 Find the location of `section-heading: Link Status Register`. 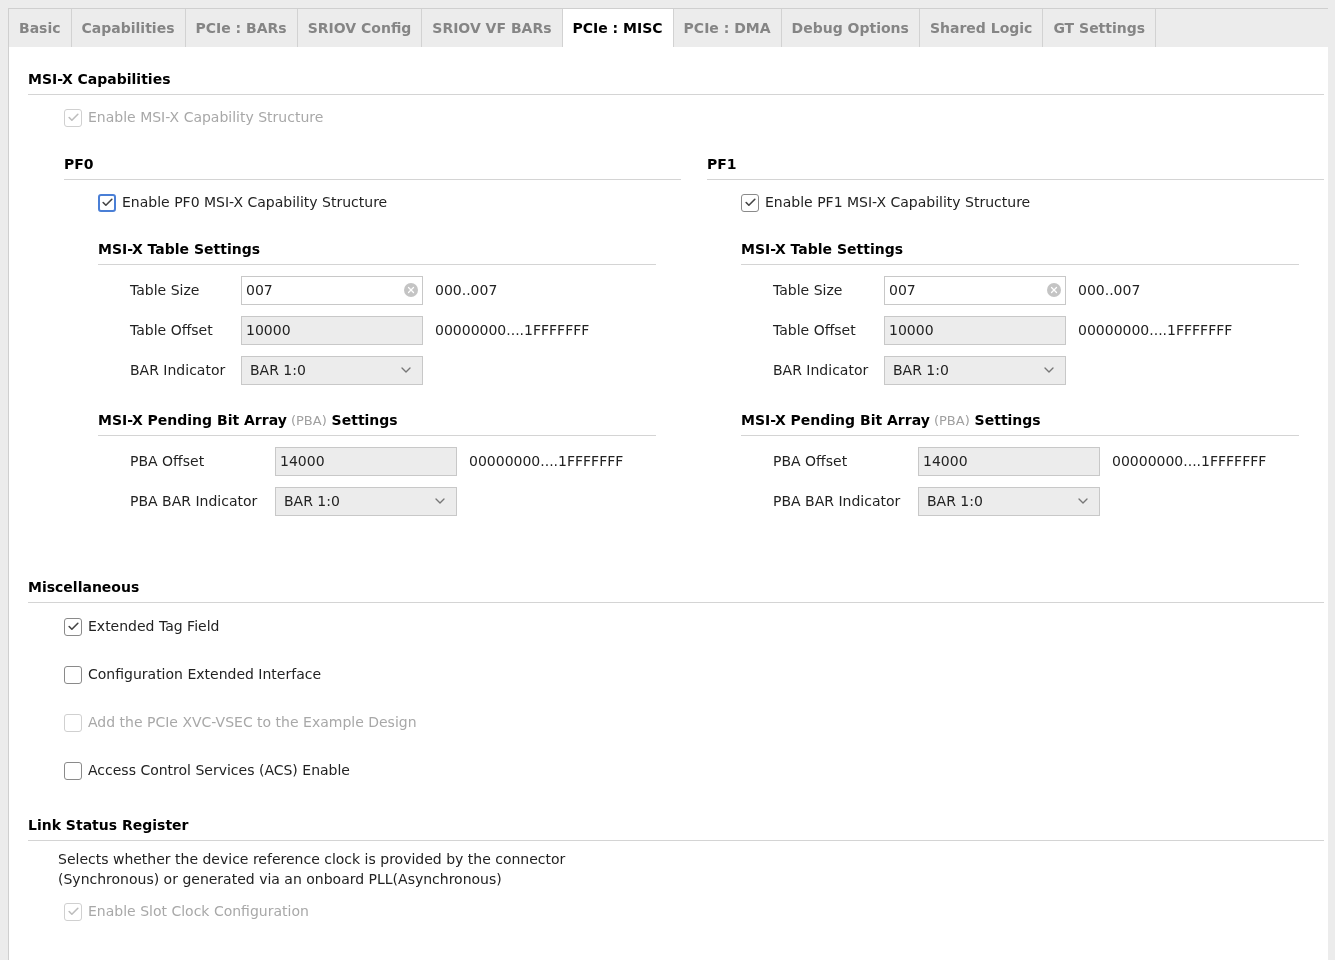

section-heading: Link Status Register is located at coordinates (108, 825).